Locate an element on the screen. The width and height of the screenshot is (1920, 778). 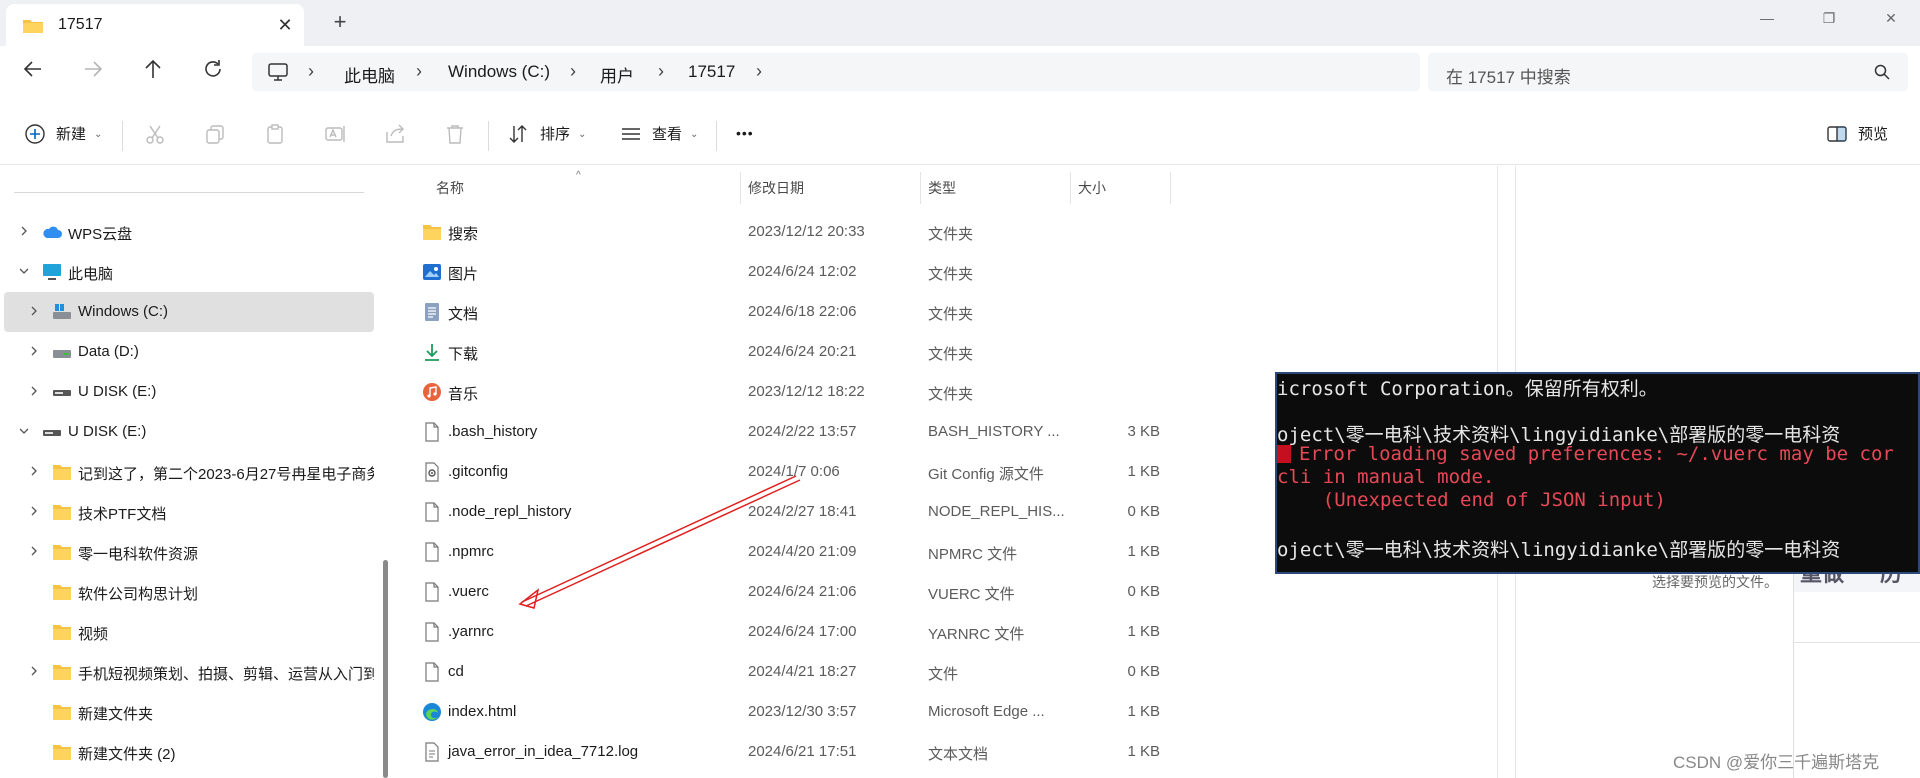
sidebar-item-folder: 零一电科软件资源 is located at coordinates (189, 552).